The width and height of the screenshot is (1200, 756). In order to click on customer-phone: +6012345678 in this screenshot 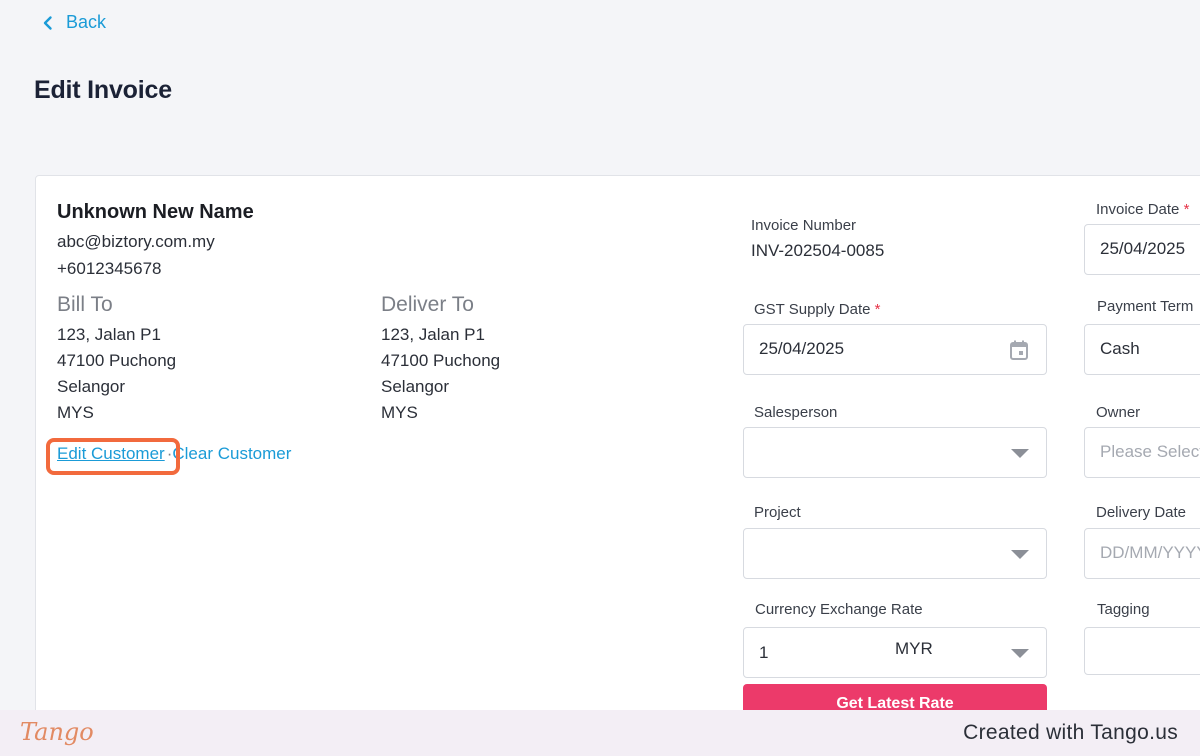, I will do `click(109, 268)`.